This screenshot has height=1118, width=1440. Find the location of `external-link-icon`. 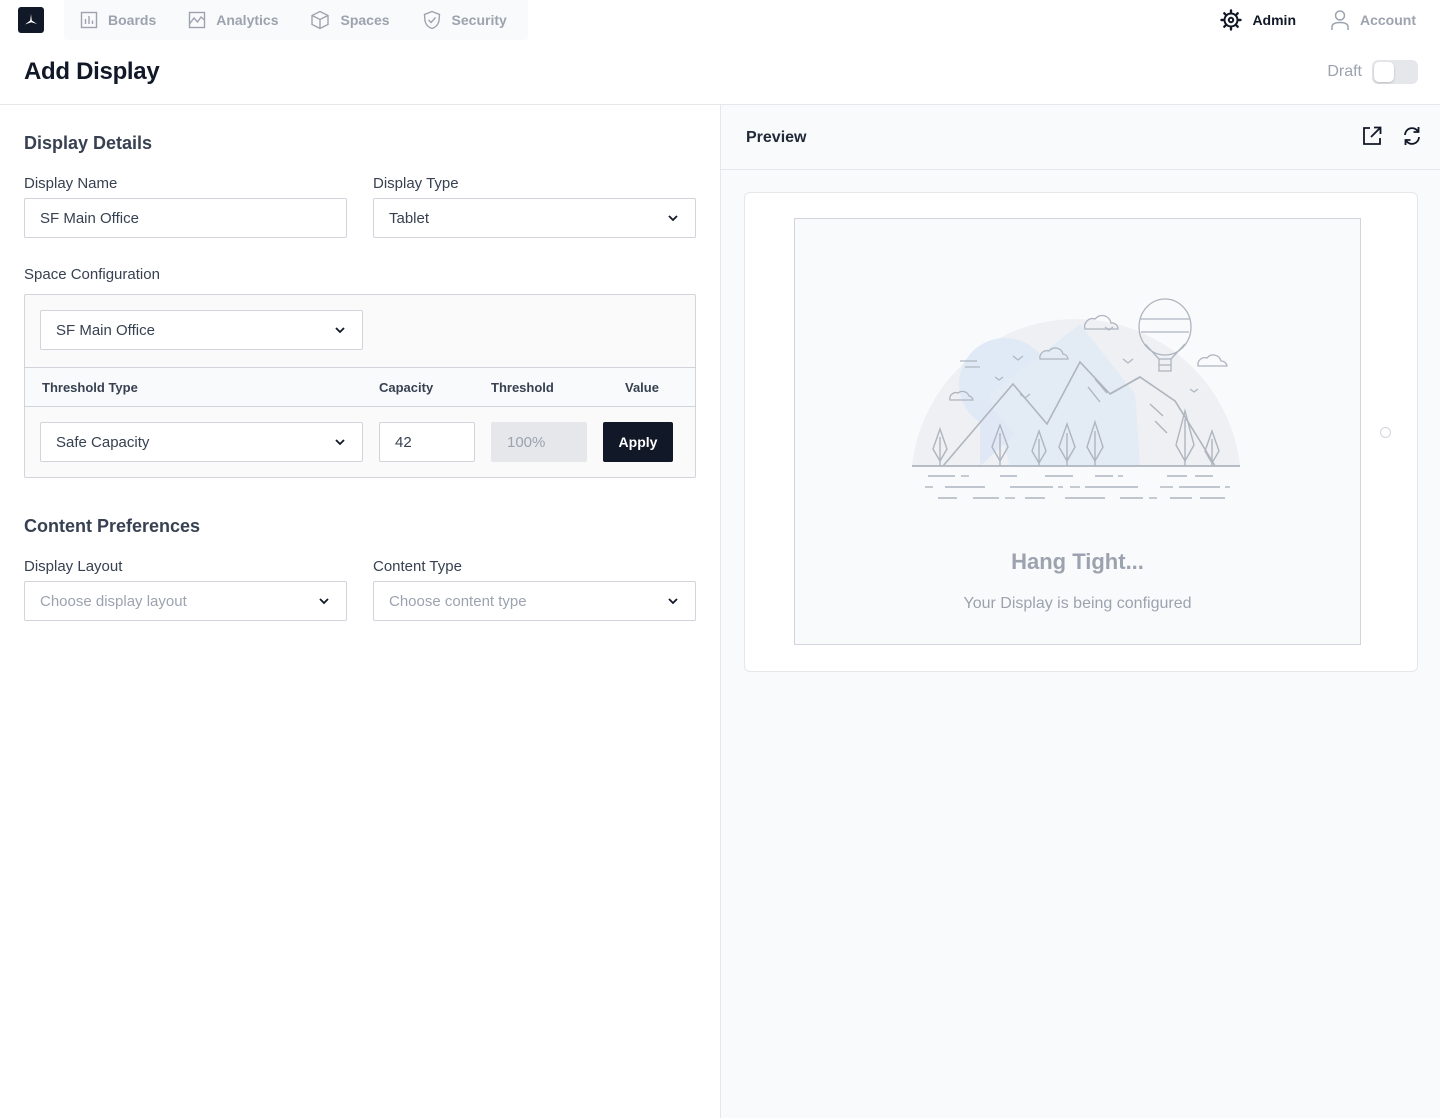

external-link-icon is located at coordinates (1372, 135).